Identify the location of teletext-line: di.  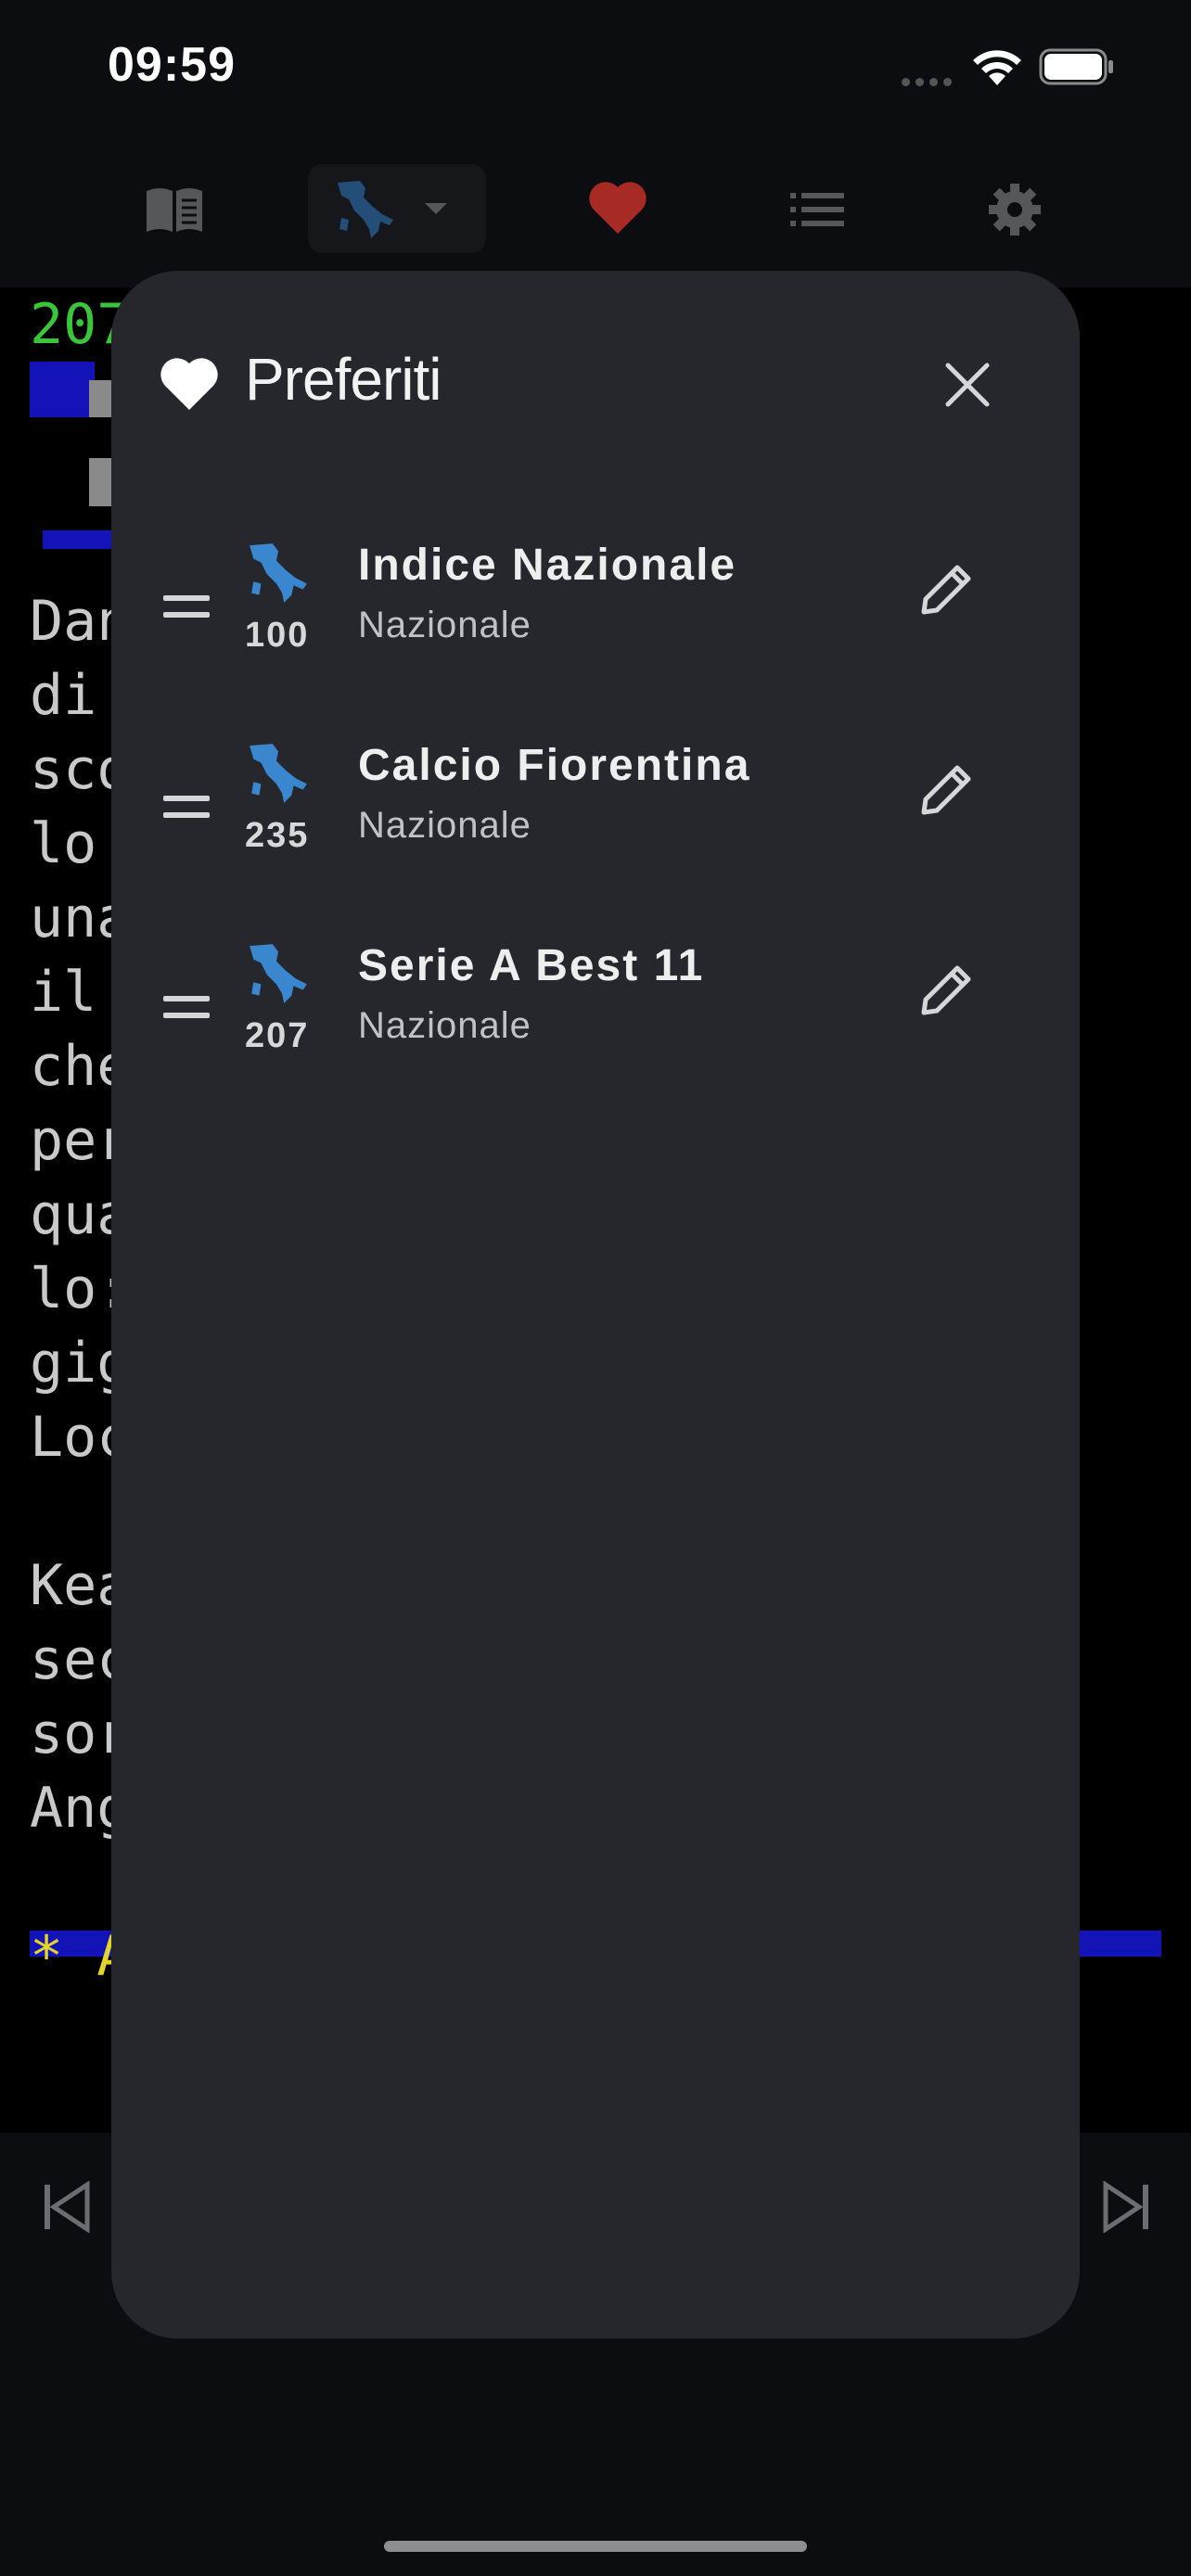
(63, 695).